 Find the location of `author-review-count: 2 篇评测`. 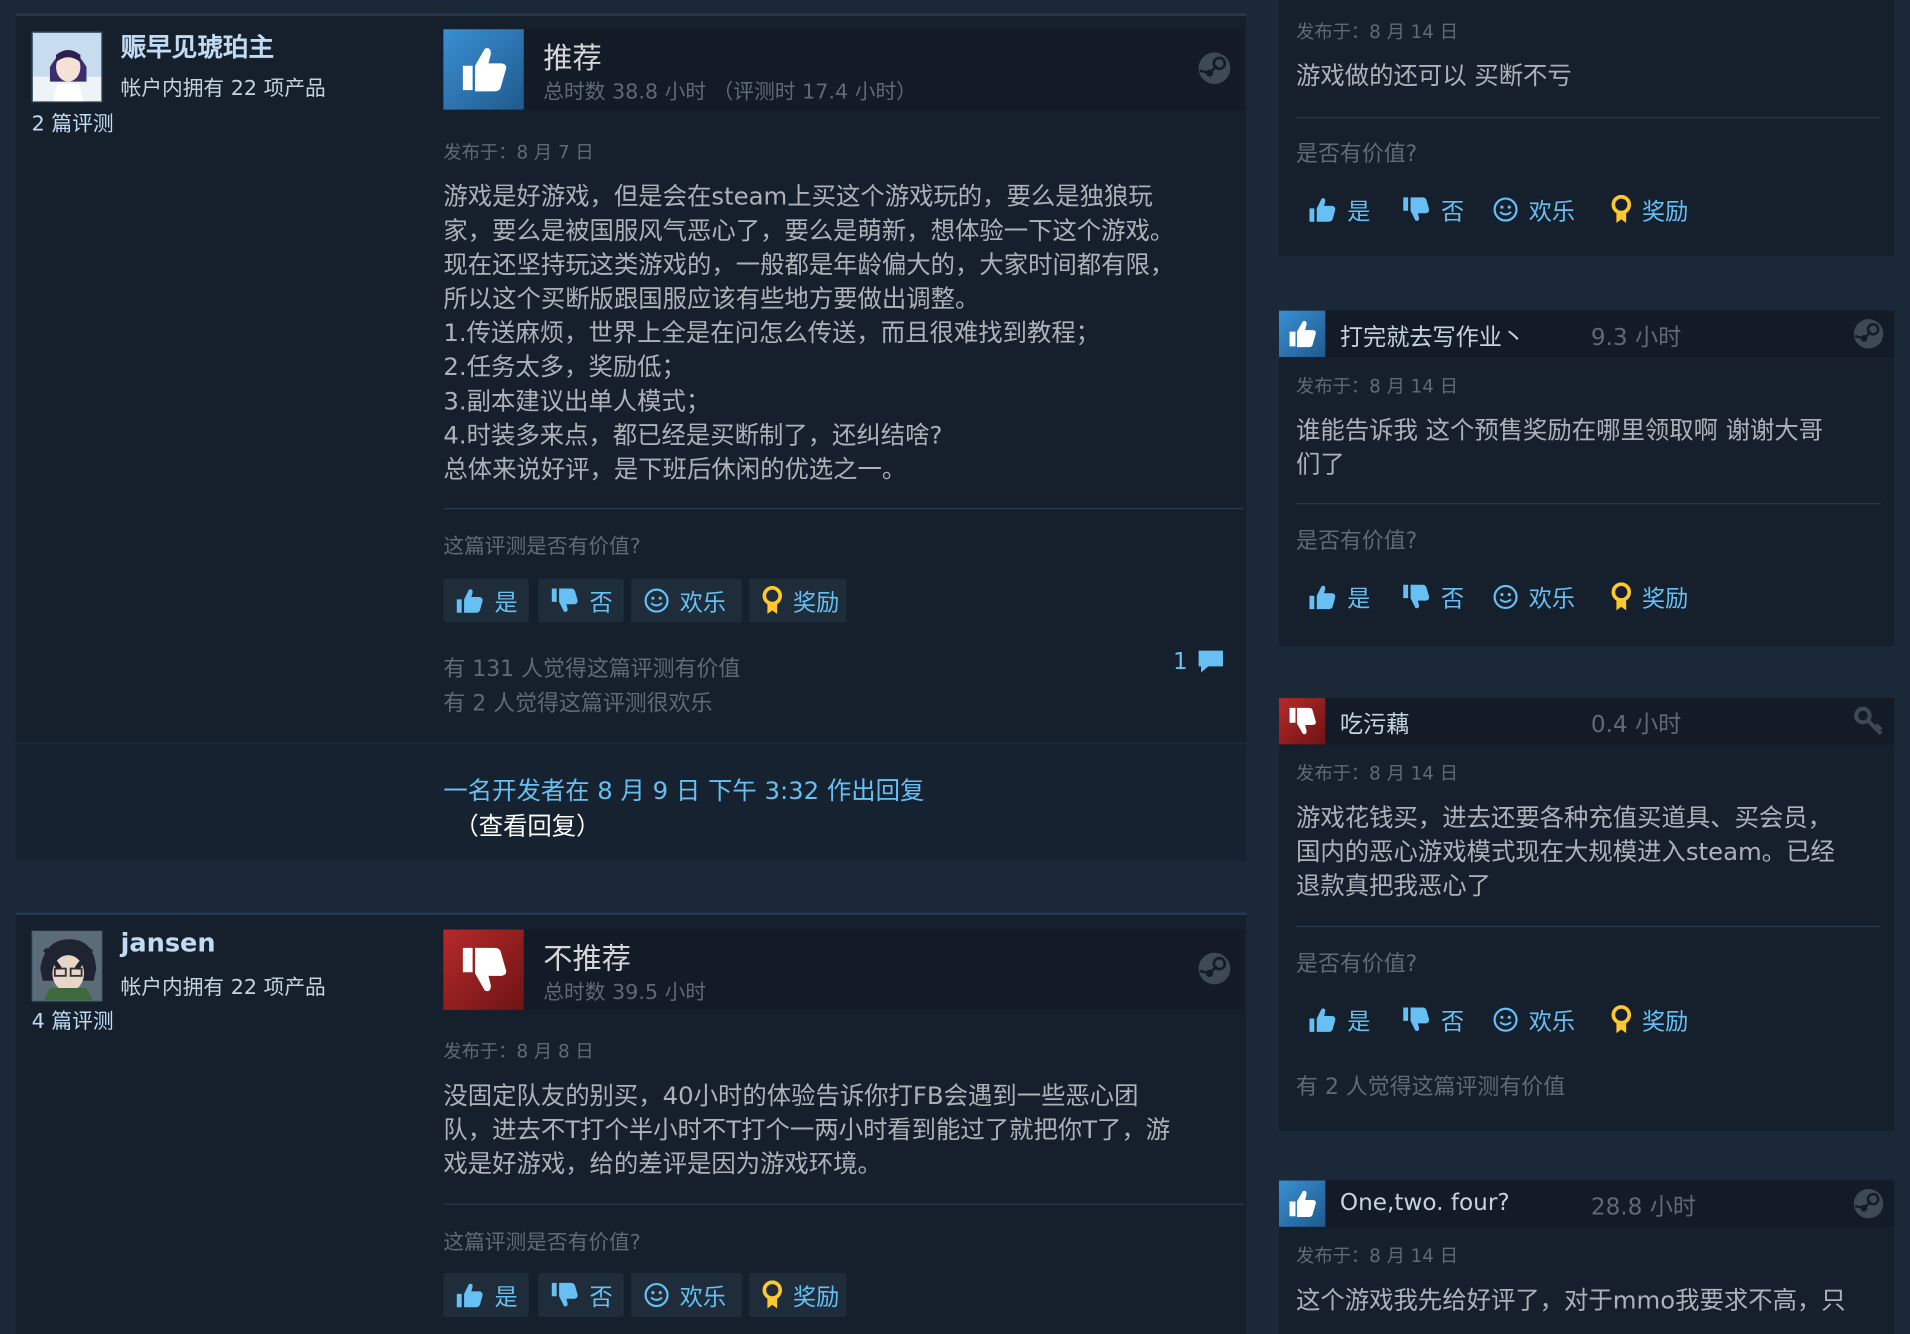

author-review-count: 2 篇评测 is located at coordinates (73, 121).